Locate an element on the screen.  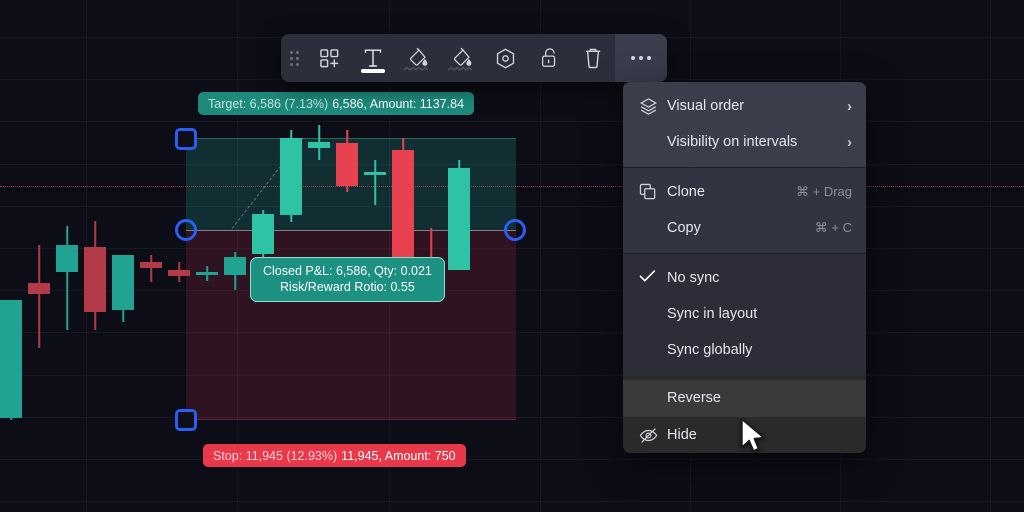
settings-button is located at coordinates (505, 58).